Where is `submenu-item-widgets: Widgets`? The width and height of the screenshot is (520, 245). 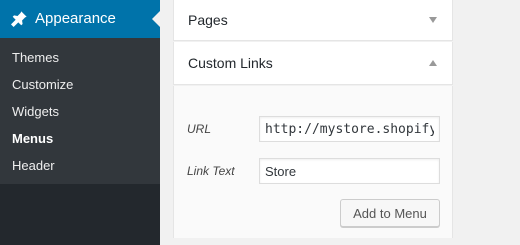
submenu-item-widgets: Widgets is located at coordinates (35, 112).